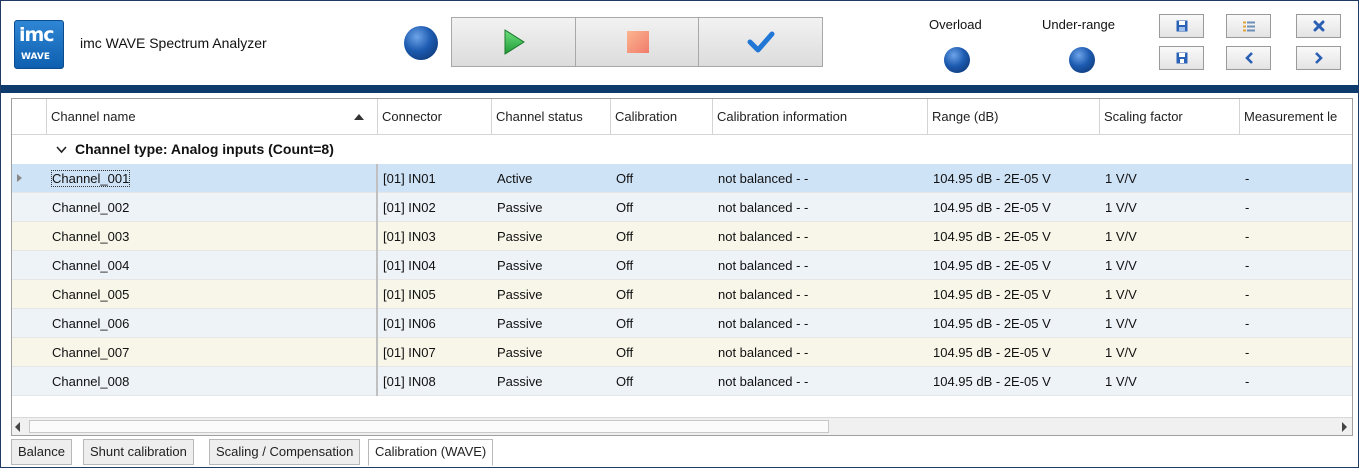  What do you see at coordinates (435, 265) in the screenshot?
I see `cell-connector: [01] IN04` at bounding box center [435, 265].